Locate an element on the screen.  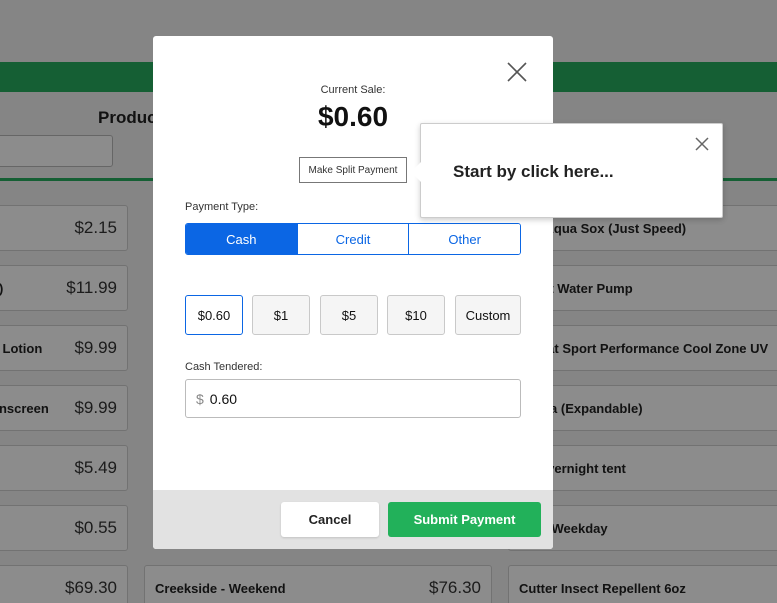
modal-footer: Cancel Submit Payment is located at coordinates (353, 519).